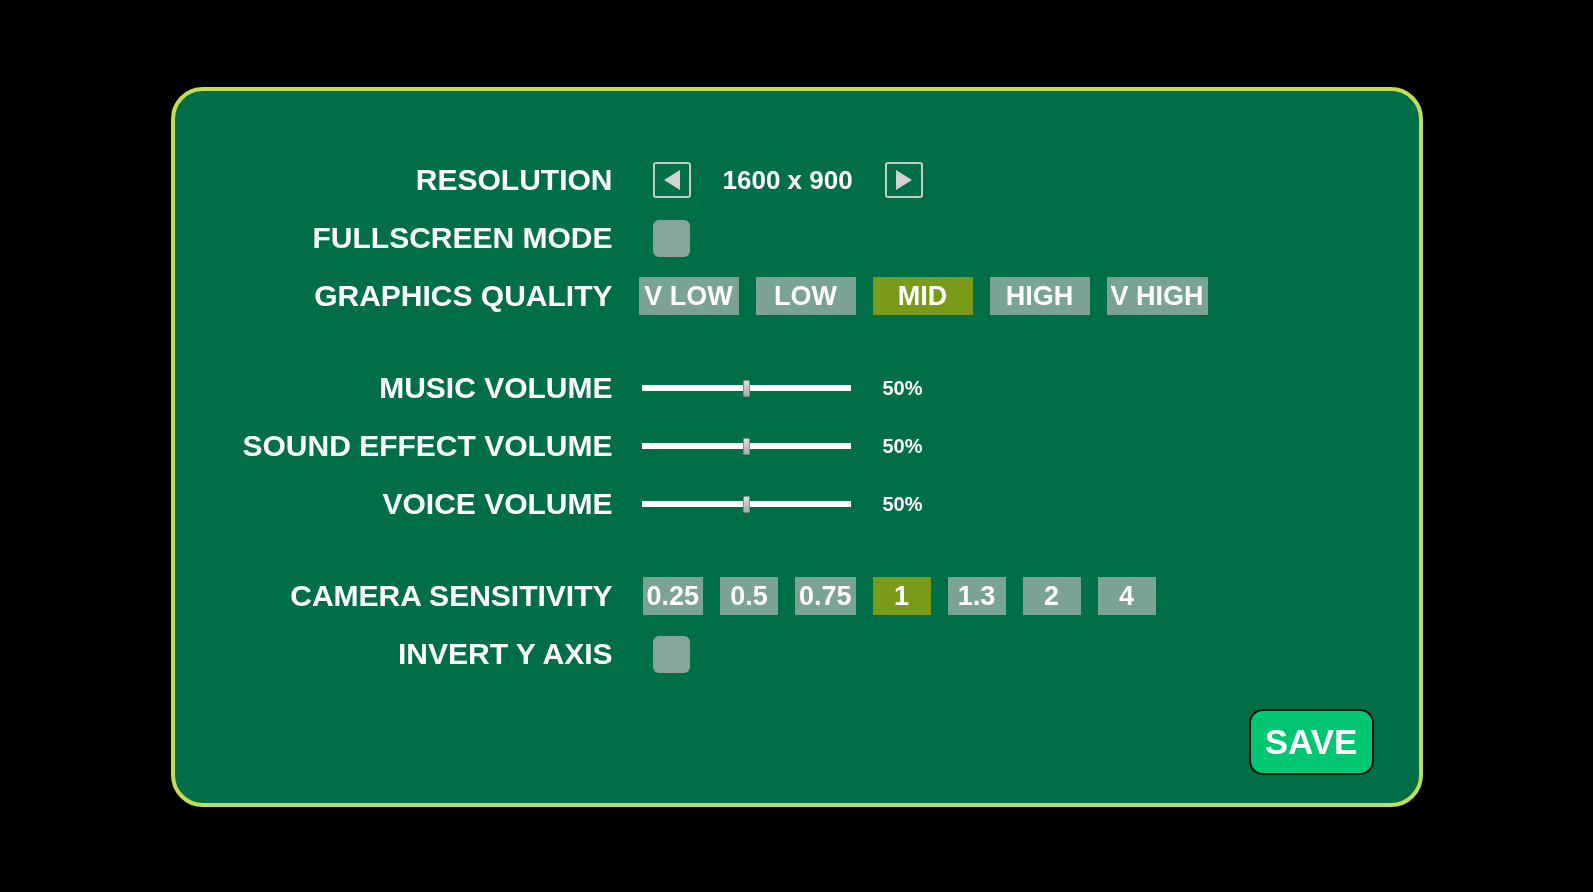 Image resolution: width=1593 pixels, height=892 pixels. Describe the element at coordinates (976, 596) in the screenshot. I see `option-button: 1.3` at that location.